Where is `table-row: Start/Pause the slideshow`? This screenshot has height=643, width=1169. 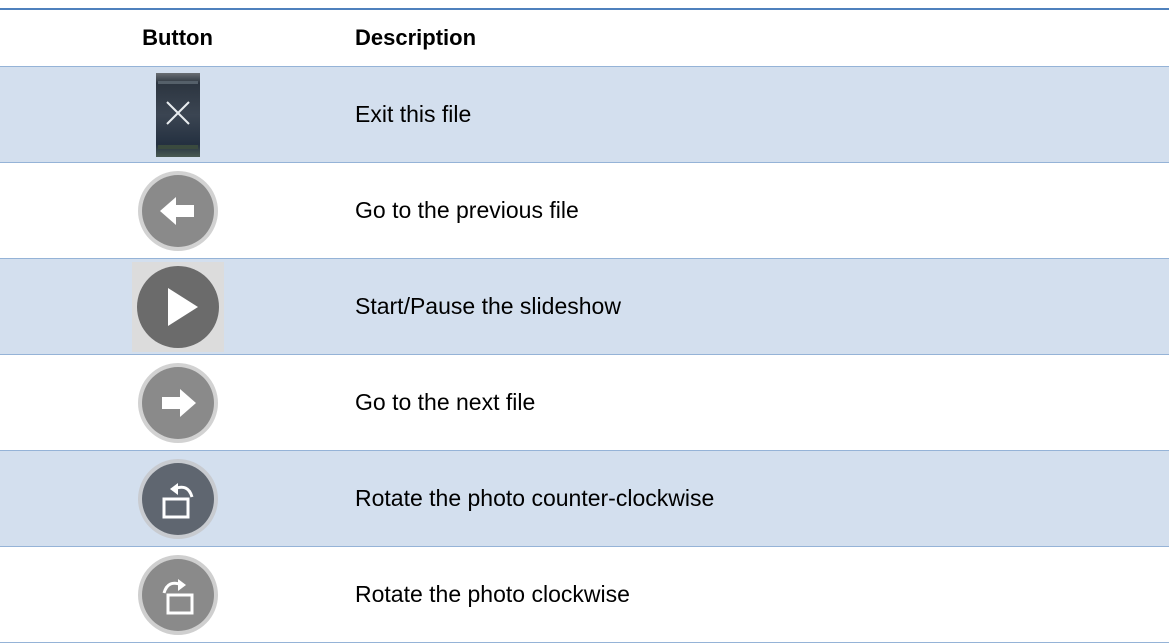 table-row: Start/Pause the slideshow is located at coordinates (584, 307).